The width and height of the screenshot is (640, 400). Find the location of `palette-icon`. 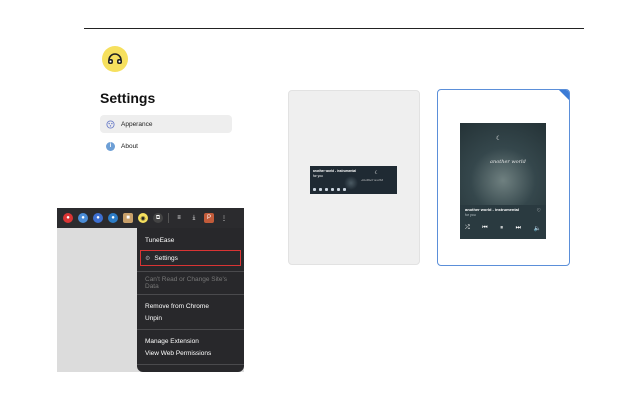

palette-icon is located at coordinates (110, 124).